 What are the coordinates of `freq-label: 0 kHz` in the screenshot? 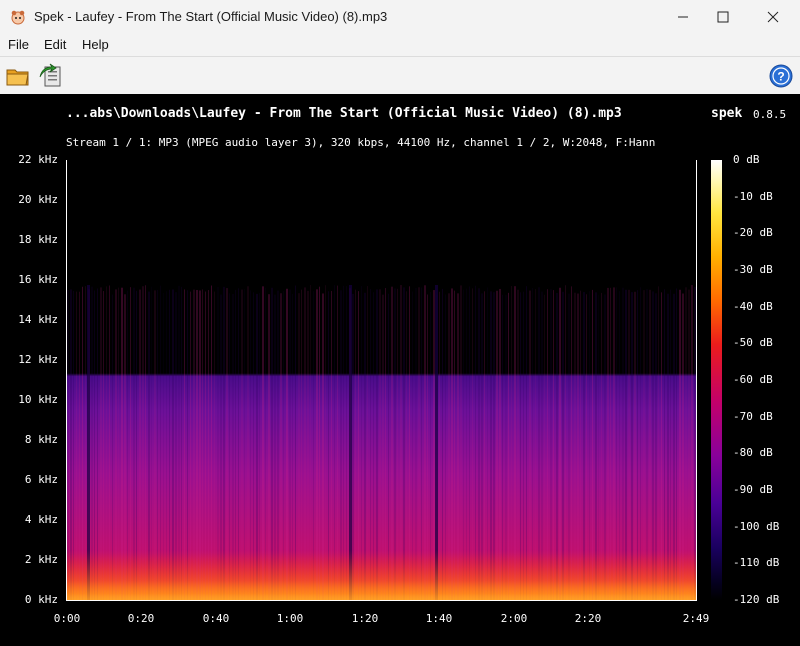 It's located at (41, 599).